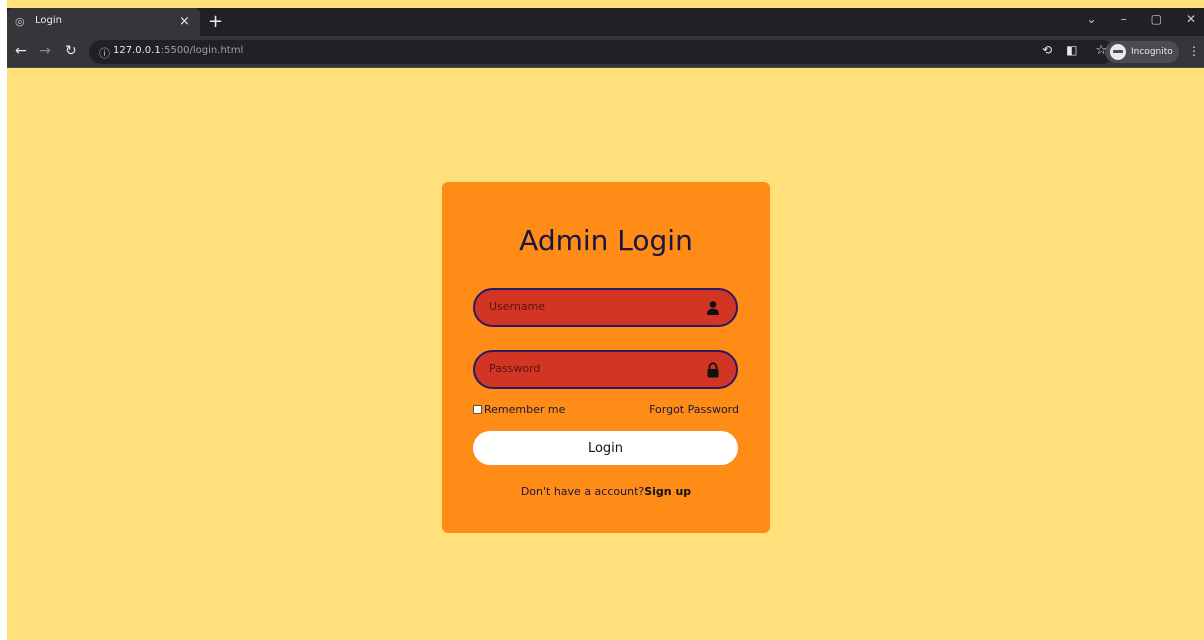  Describe the element at coordinates (605, 448) in the screenshot. I see `login-button: Login` at that location.